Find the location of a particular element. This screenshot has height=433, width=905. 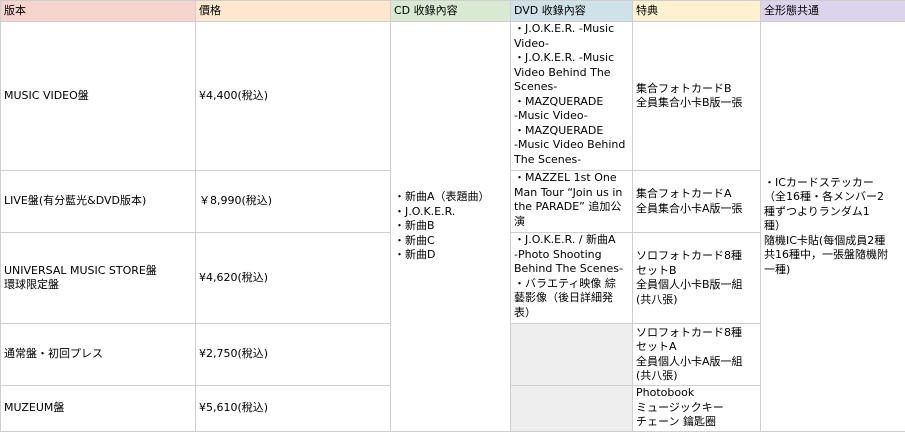

cd-content-cell: ・新曲A（表題曲） ・J.O.K.E.R. ・新曲B ・新曲C ・新曲D is located at coordinates (450, 226).